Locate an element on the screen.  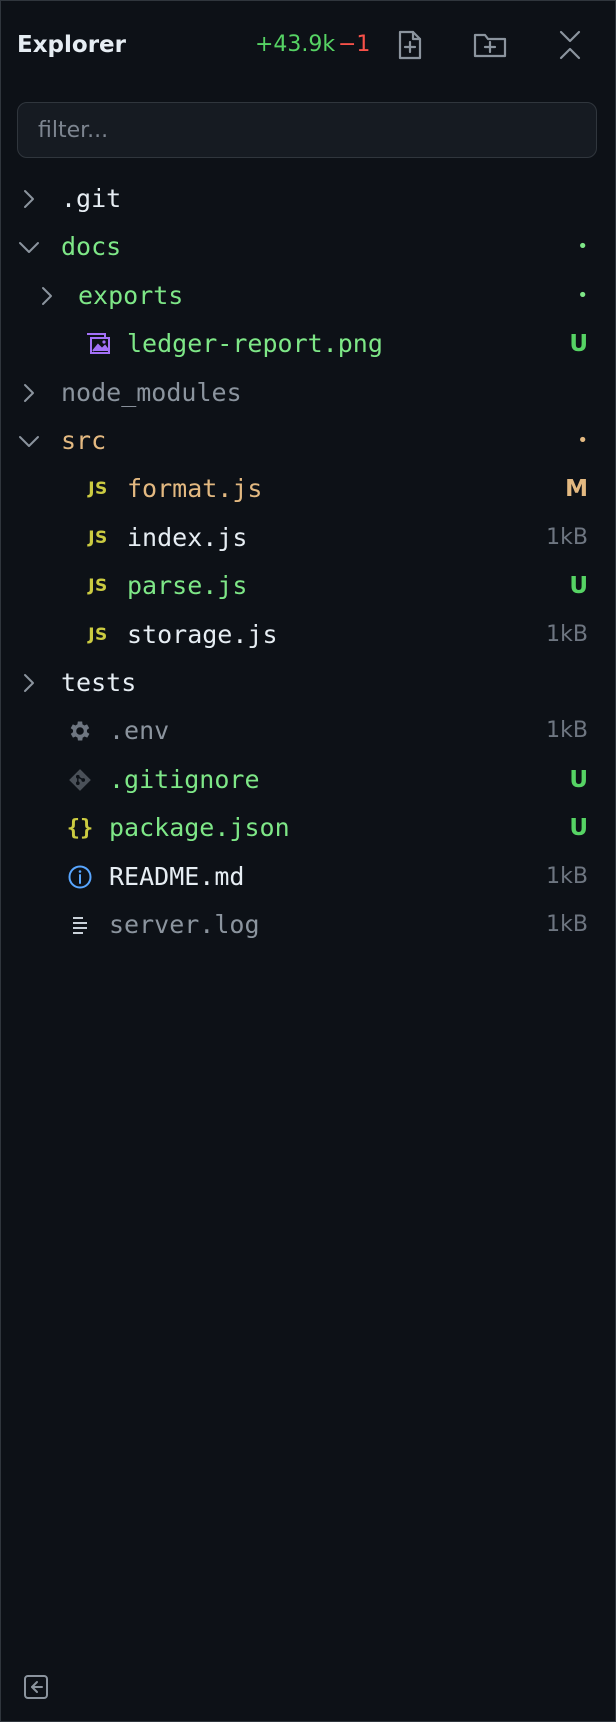
file-row-package-json: {} package.json U is located at coordinates (308, 828).